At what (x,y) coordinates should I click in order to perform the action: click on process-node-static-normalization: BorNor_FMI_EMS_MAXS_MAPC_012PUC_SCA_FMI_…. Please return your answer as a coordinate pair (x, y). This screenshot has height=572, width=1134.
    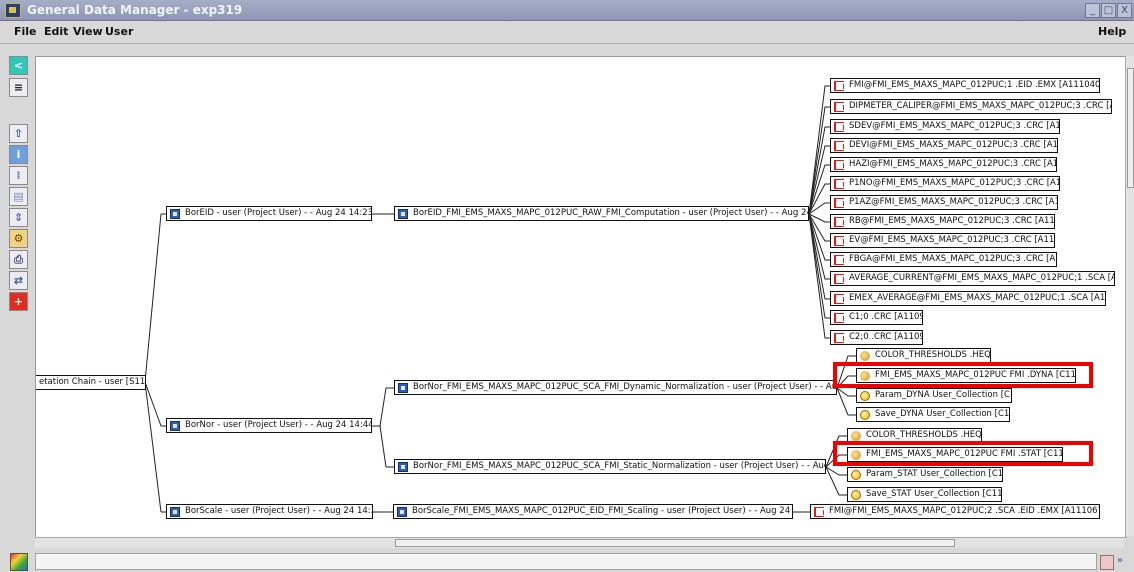
    Looking at the image, I should click on (610, 466).